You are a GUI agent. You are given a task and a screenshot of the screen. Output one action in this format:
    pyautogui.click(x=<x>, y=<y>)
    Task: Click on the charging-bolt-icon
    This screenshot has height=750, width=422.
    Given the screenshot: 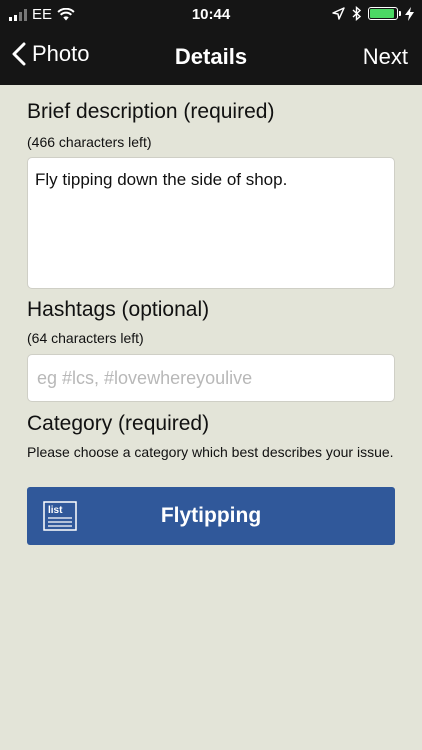 What is the action you would take?
    pyautogui.click(x=409, y=13)
    